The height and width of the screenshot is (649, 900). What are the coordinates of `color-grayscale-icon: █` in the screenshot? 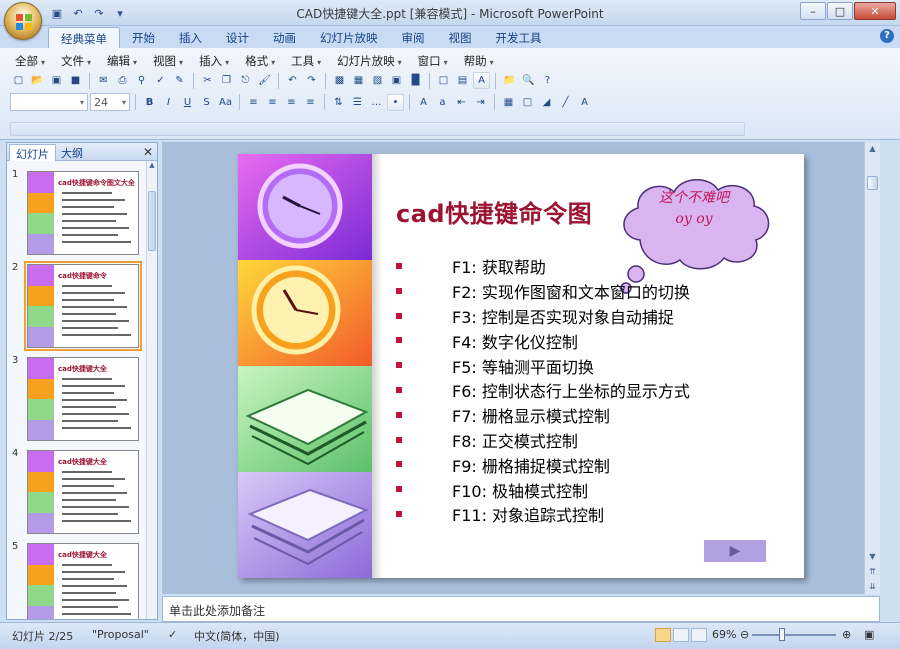 It's located at (415, 80).